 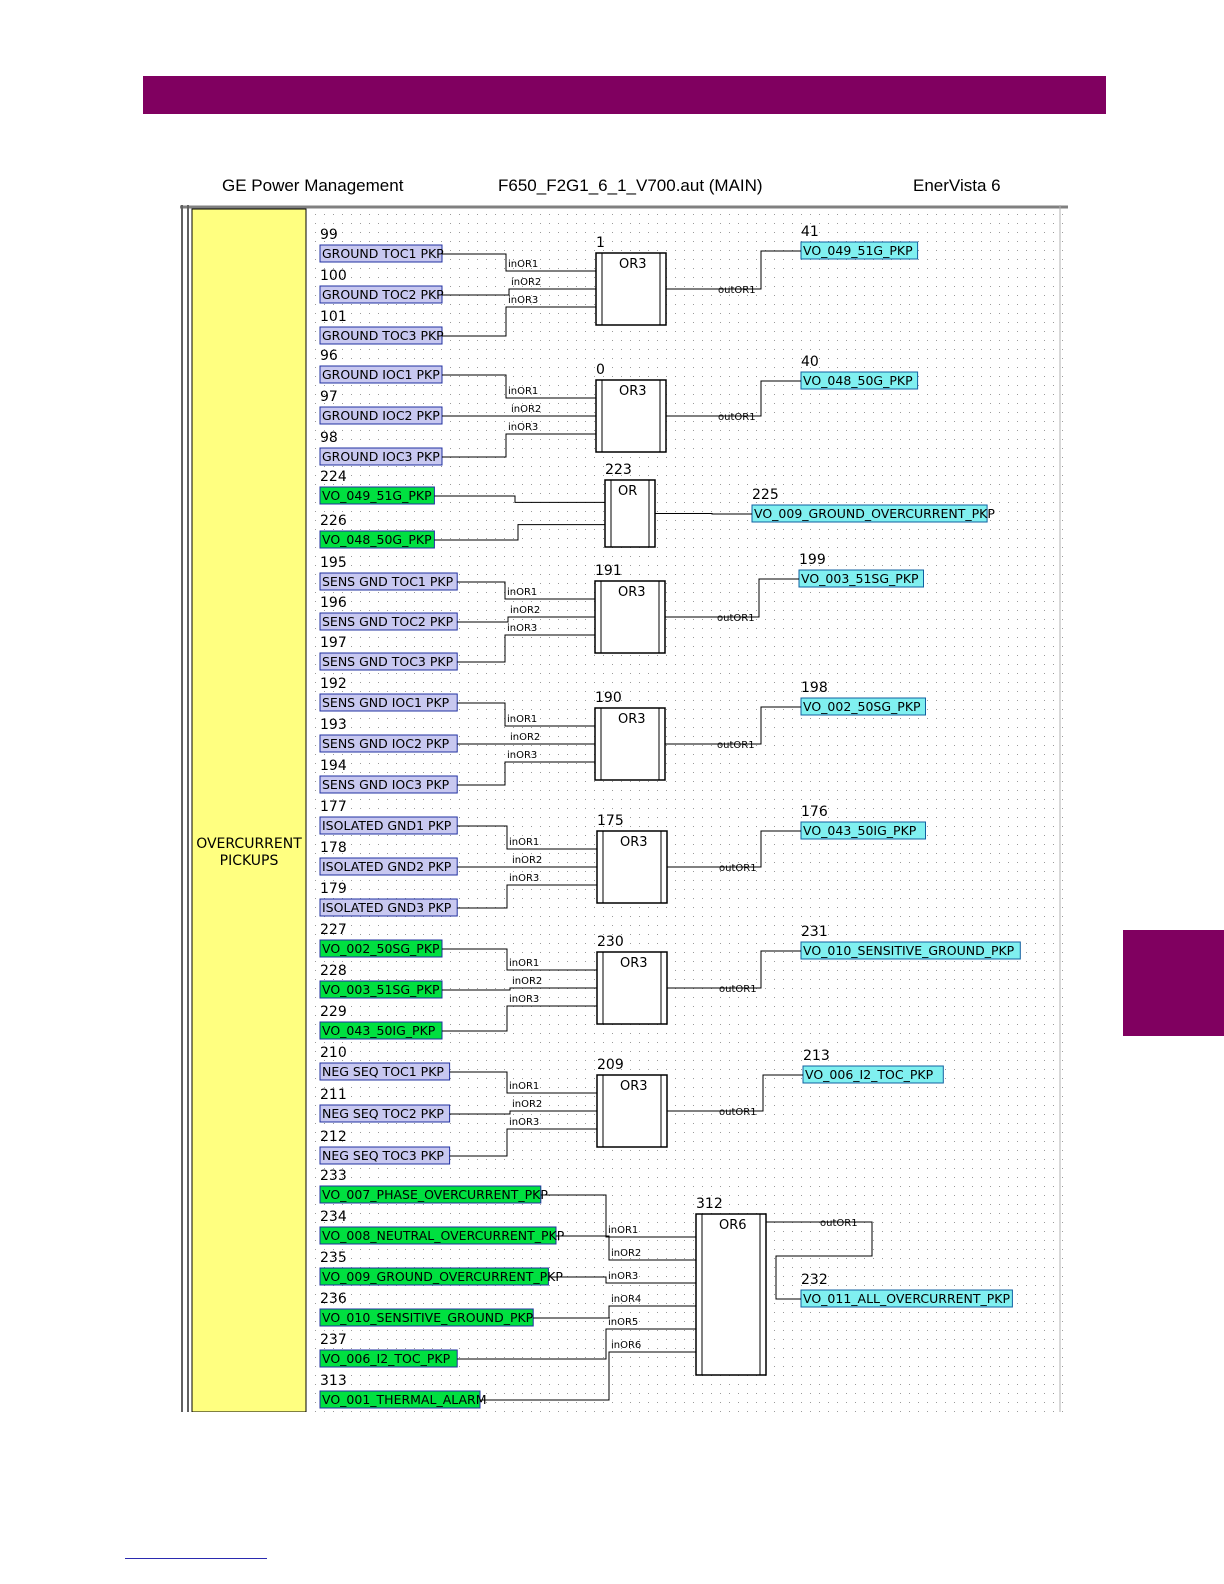 What do you see at coordinates (249, 861) in the screenshot?
I see `section-label-line2: PICKUPS` at bounding box center [249, 861].